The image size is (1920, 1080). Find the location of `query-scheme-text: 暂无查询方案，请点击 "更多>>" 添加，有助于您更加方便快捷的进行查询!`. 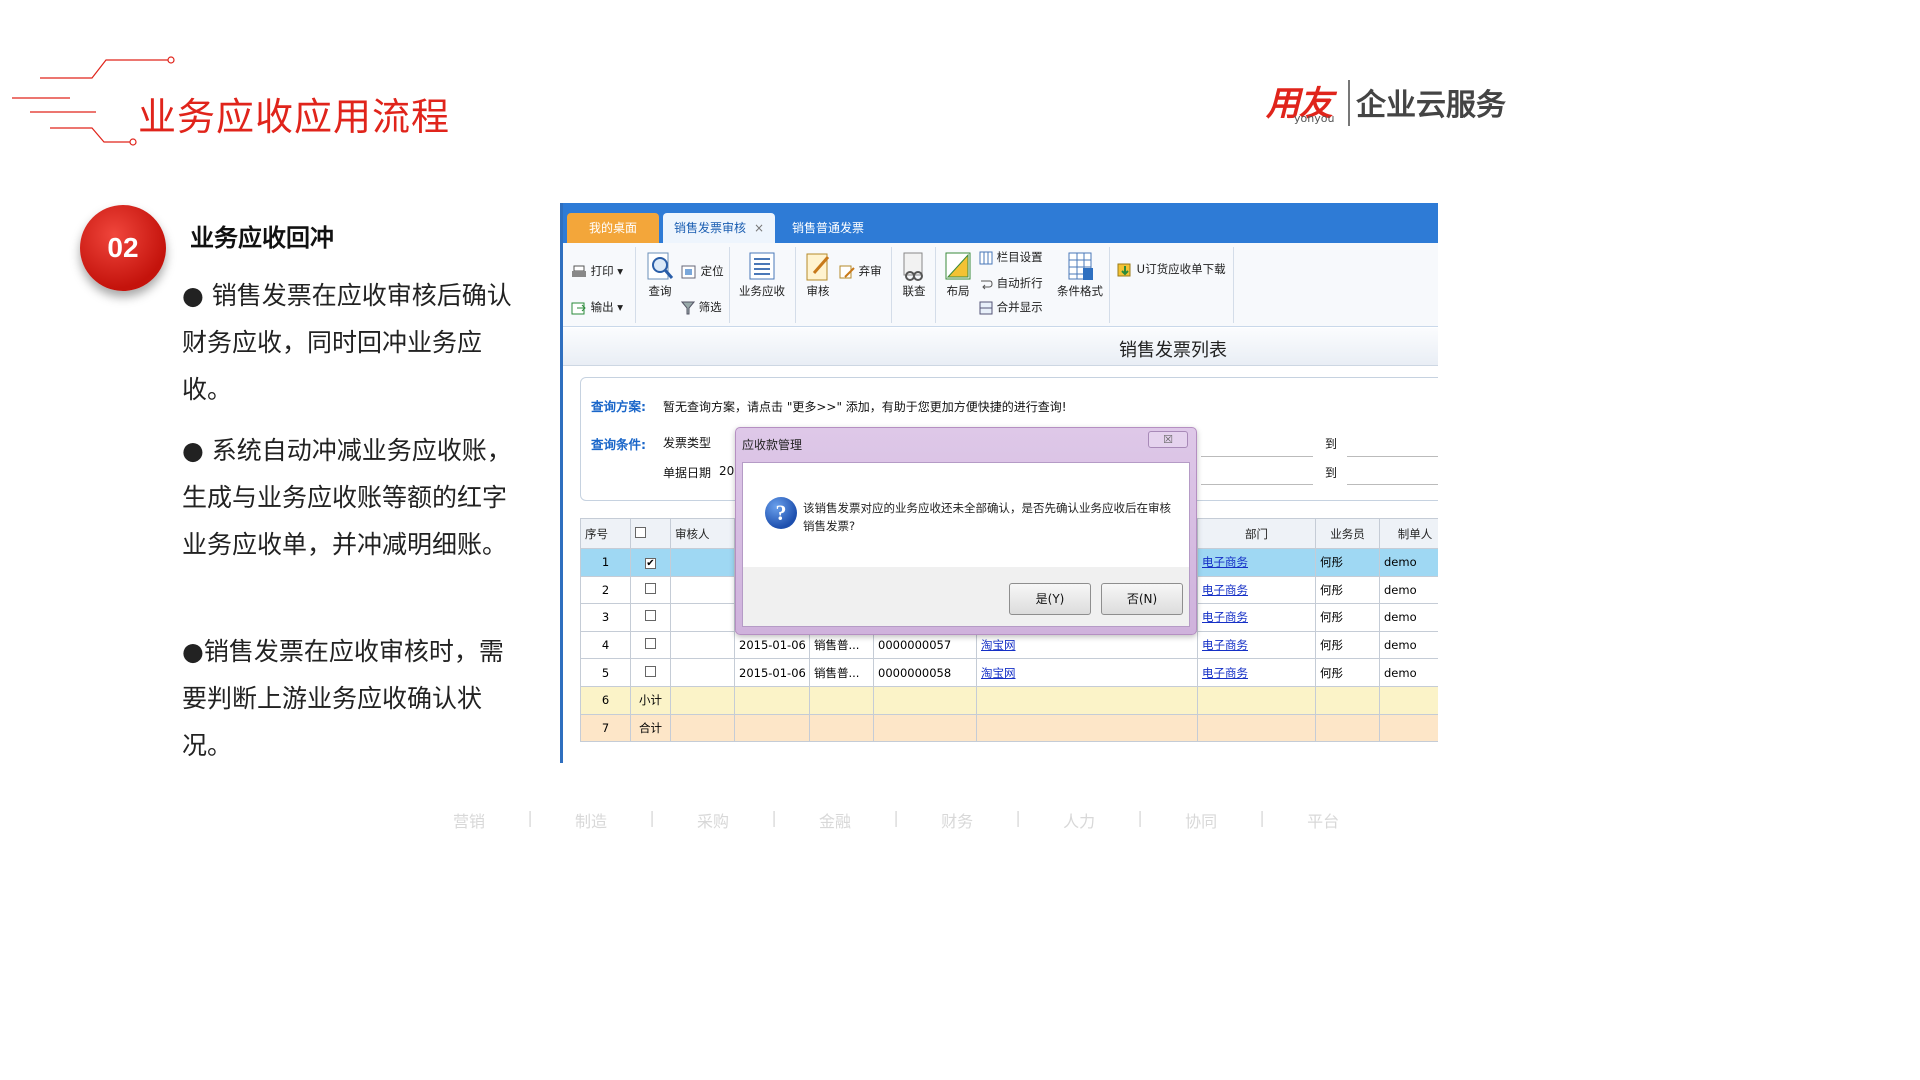

query-scheme-text: 暂无查询方案，请点击 "更多>>" 添加，有助于您更加方便快捷的进行查询! is located at coordinates (865, 407).